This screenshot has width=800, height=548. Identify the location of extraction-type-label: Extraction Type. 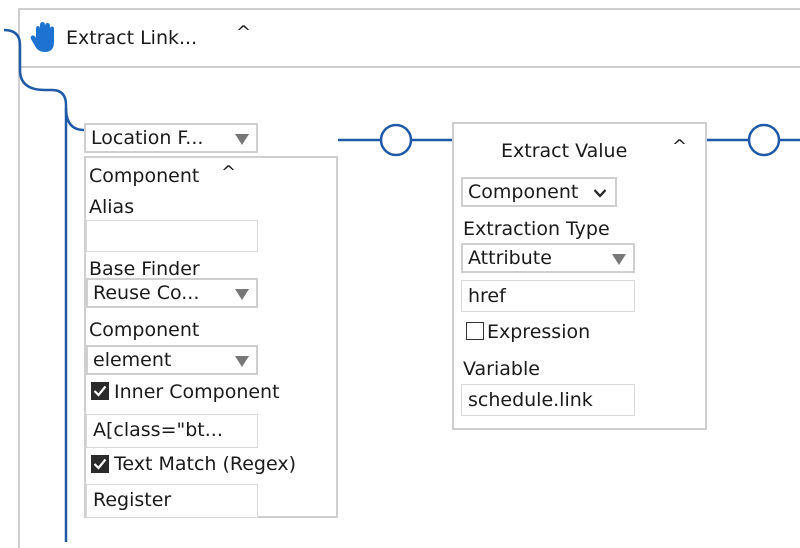
(536, 229).